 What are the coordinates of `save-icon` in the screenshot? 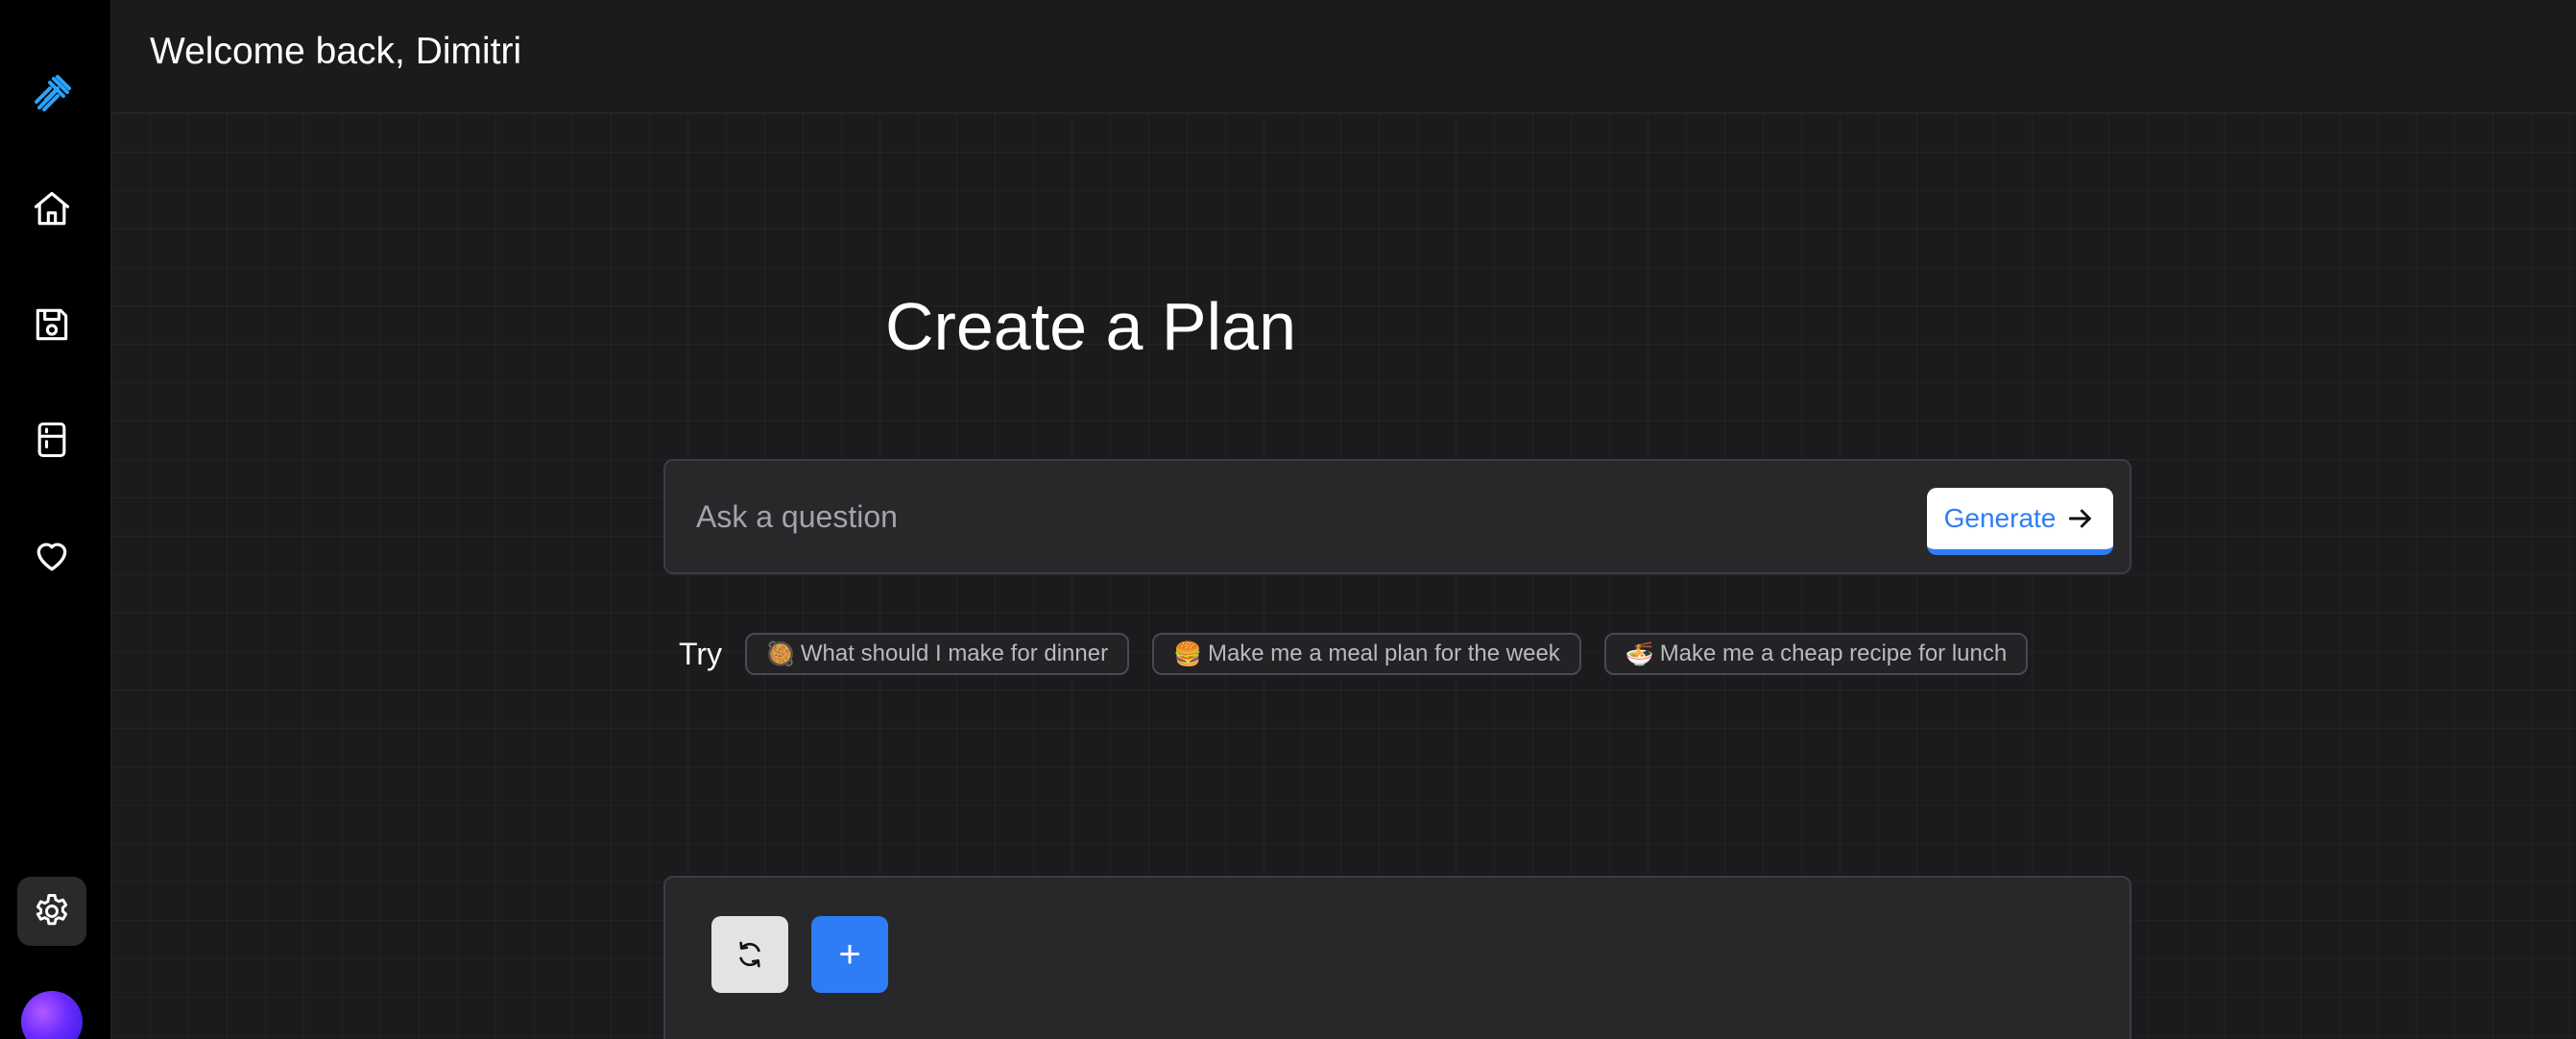 It's located at (52, 324).